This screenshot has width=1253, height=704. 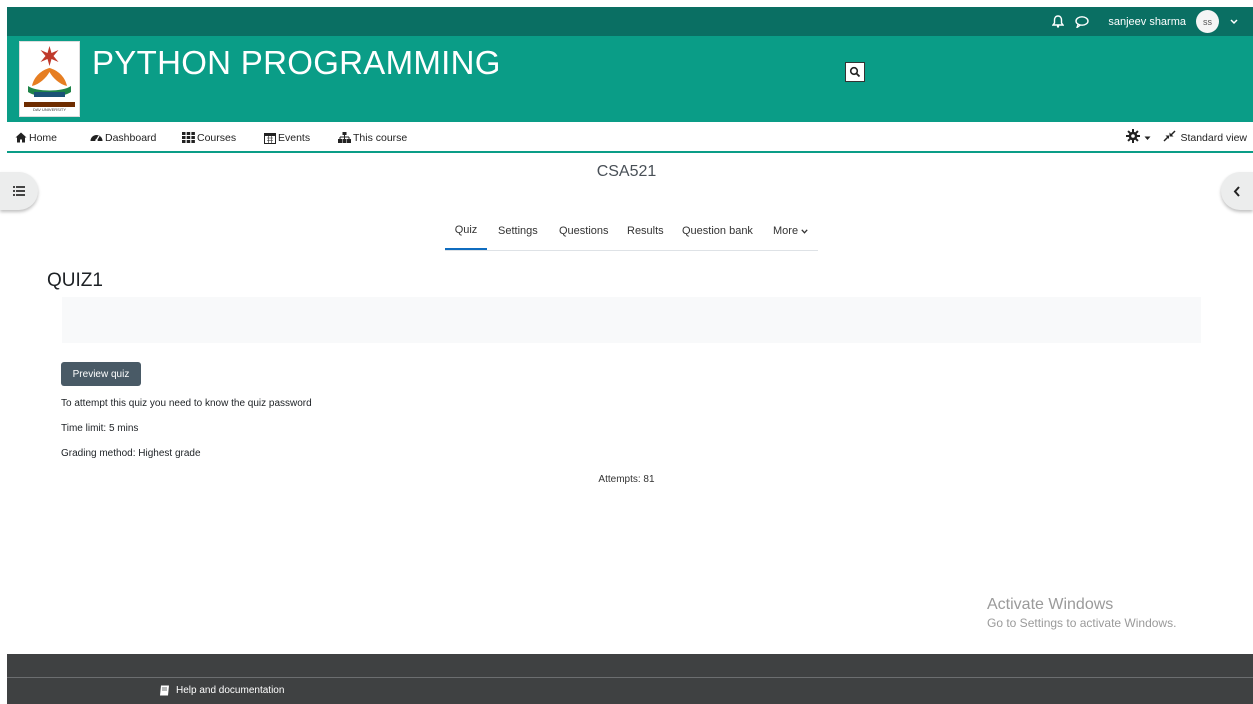 What do you see at coordinates (101, 374) in the screenshot?
I see `preview-quiz-button: Preview quiz` at bounding box center [101, 374].